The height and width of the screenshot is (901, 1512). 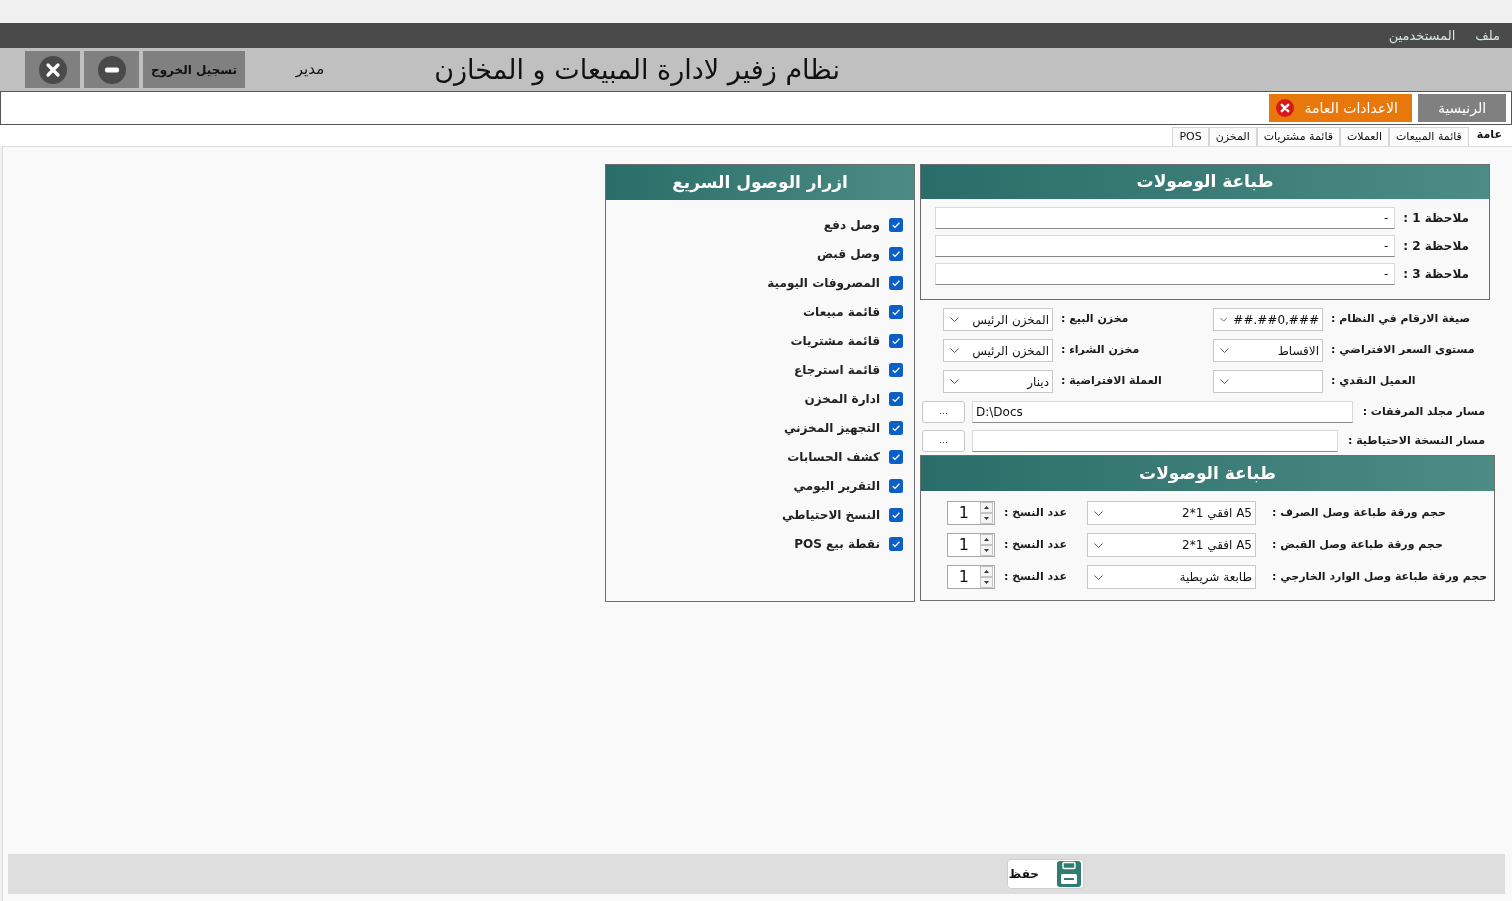 What do you see at coordinates (1401, 319) in the screenshot?
I see `field-label: صيغة الارقام في النظام :` at bounding box center [1401, 319].